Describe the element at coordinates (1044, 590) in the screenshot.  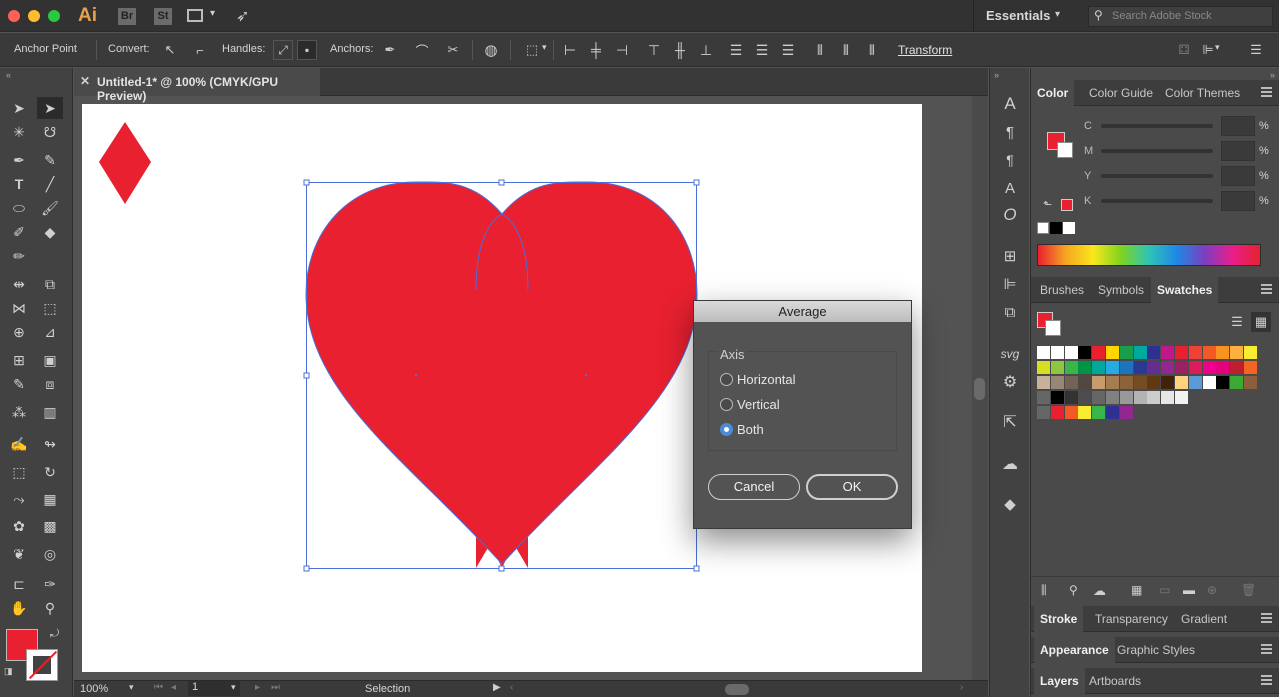
I see `swatch-libraries-icon: ⫼` at that location.